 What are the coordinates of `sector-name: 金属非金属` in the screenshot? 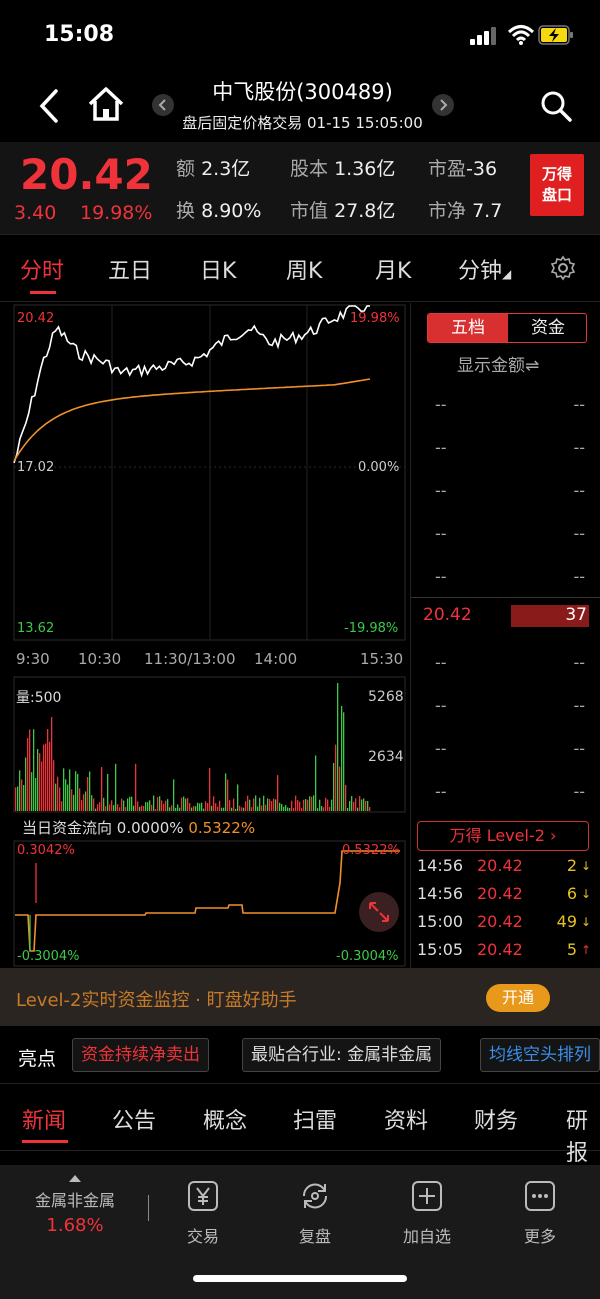 It's located at (75, 1199).